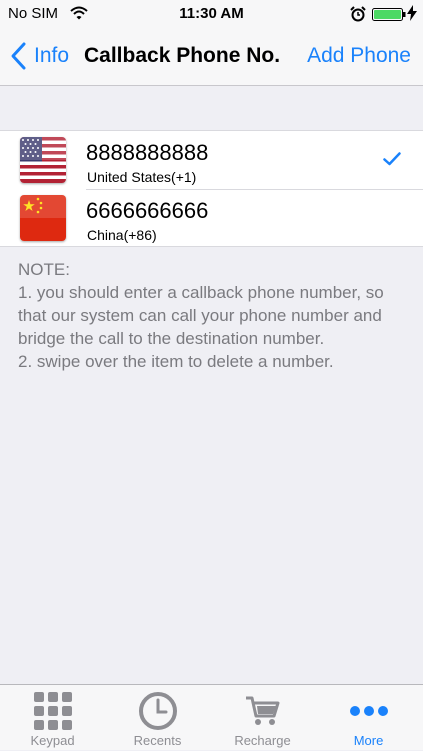 The image size is (423, 751). I want to click on more-icon, so click(368, 711).